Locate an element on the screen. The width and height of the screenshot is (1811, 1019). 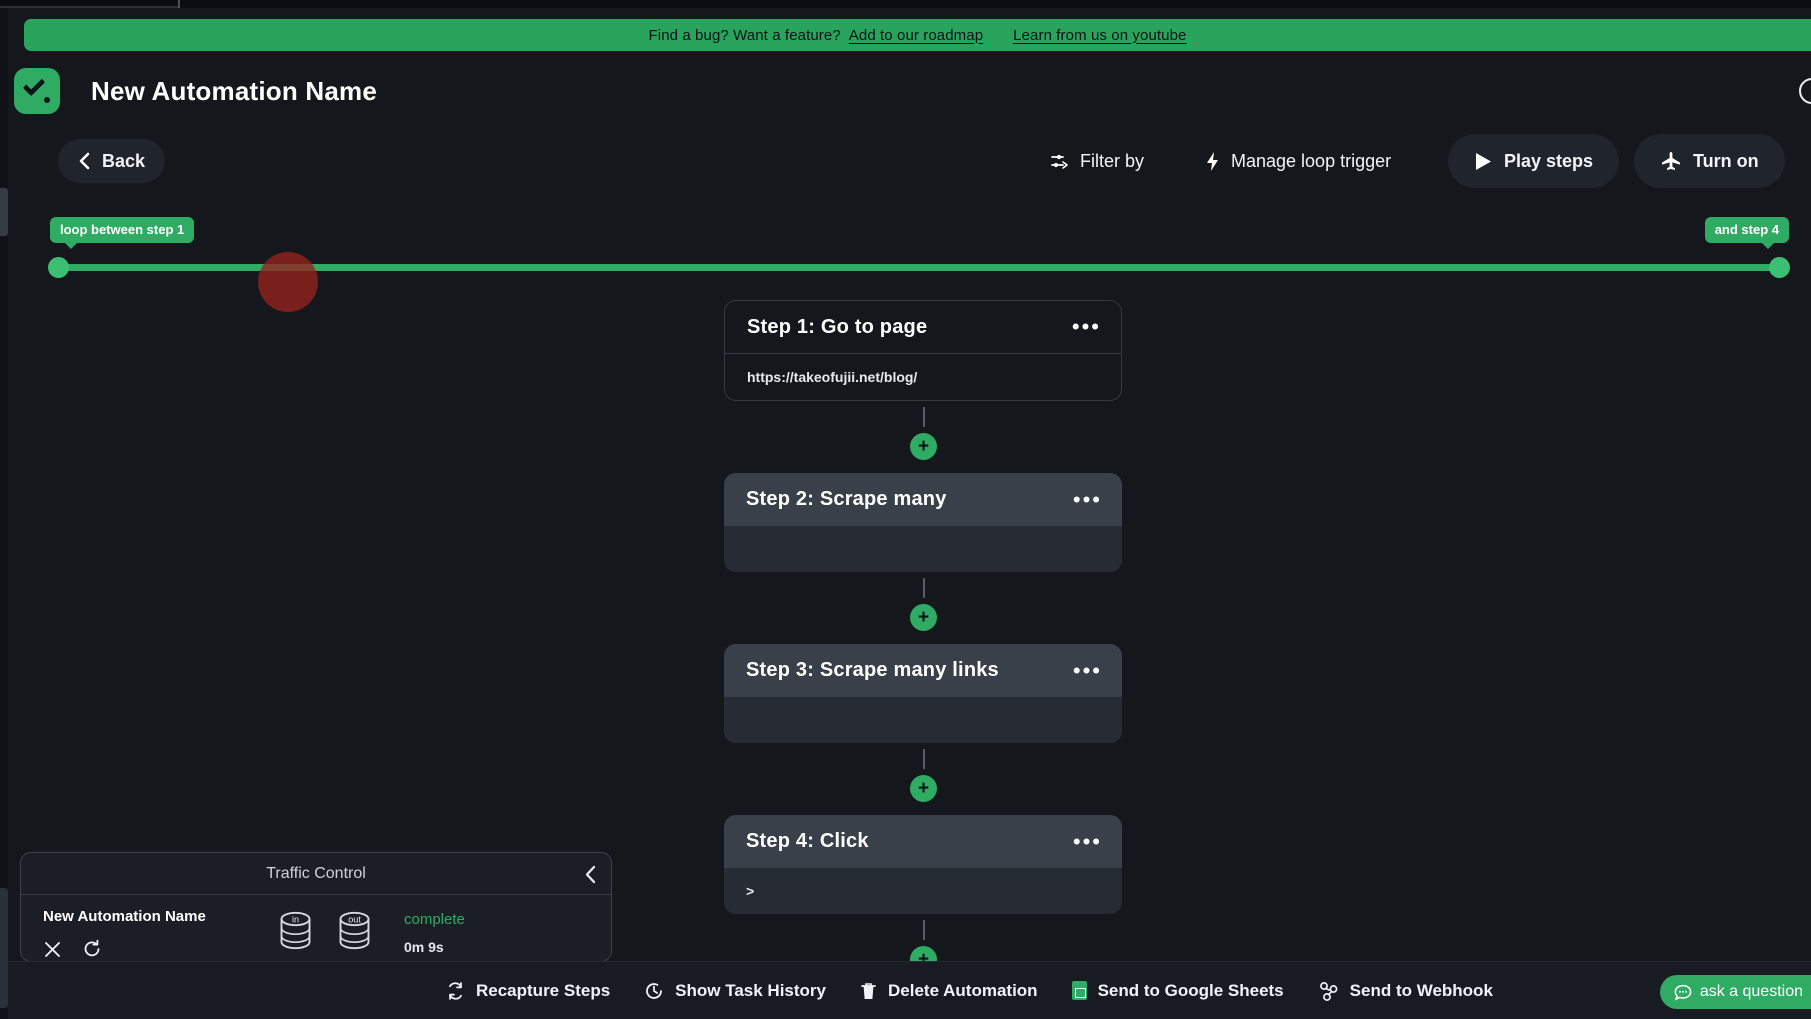
delete-automation-button: Delete Automation is located at coordinates (949, 991).